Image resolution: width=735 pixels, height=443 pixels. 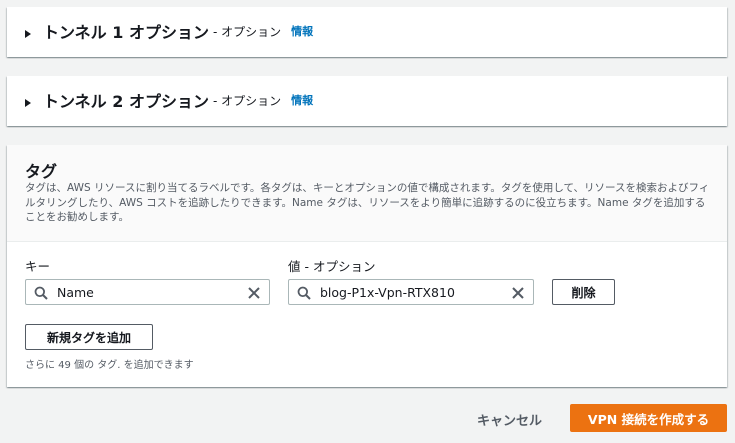 What do you see at coordinates (41, 171) in the screenshot?
I see `tags-title: タグ` at bounding box center [41, 171].